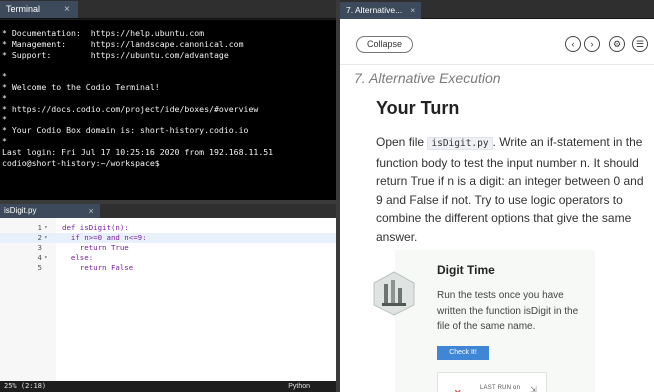 This screenshot has width=654, height=392. Describe the element at coordinates (98, 267) in the screenshot. I see `code-text: return False` at that location.